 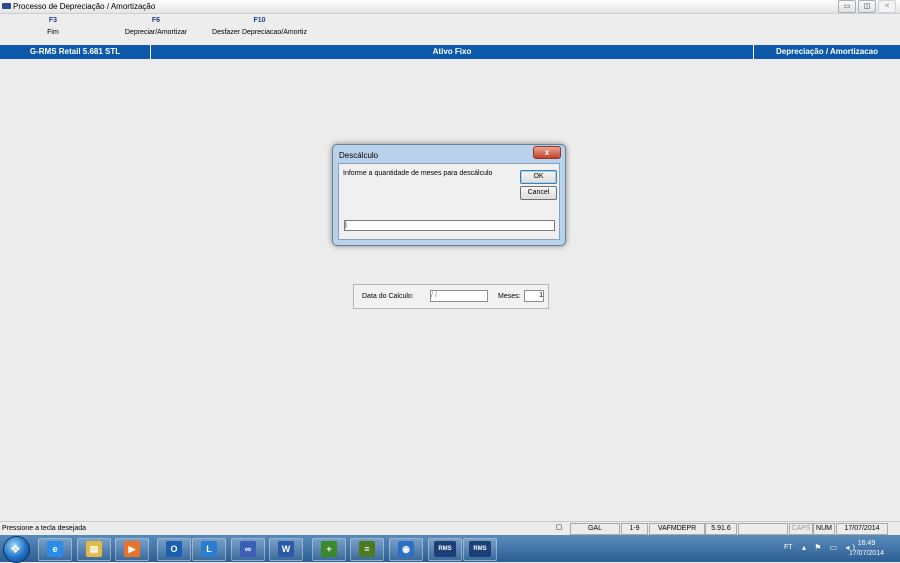 What do you see at coordinates (830, 548) in the screenshot?
I see `system-tray: FT ▴ ⚑ ▭ ◂) 16:49 17/07/2014` at bounding box center [830, 548].